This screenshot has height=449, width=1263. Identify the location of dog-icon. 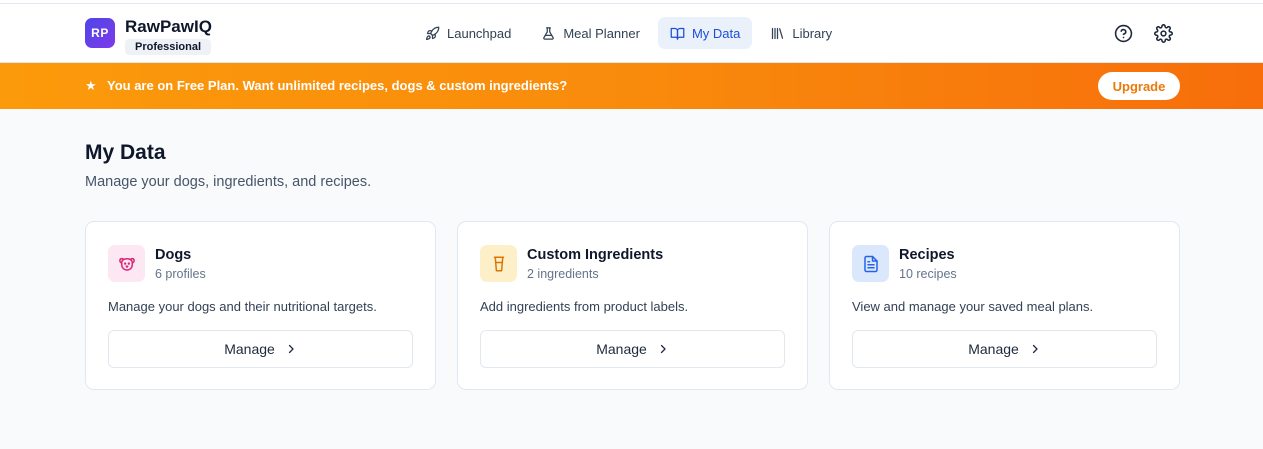
(126, 264).